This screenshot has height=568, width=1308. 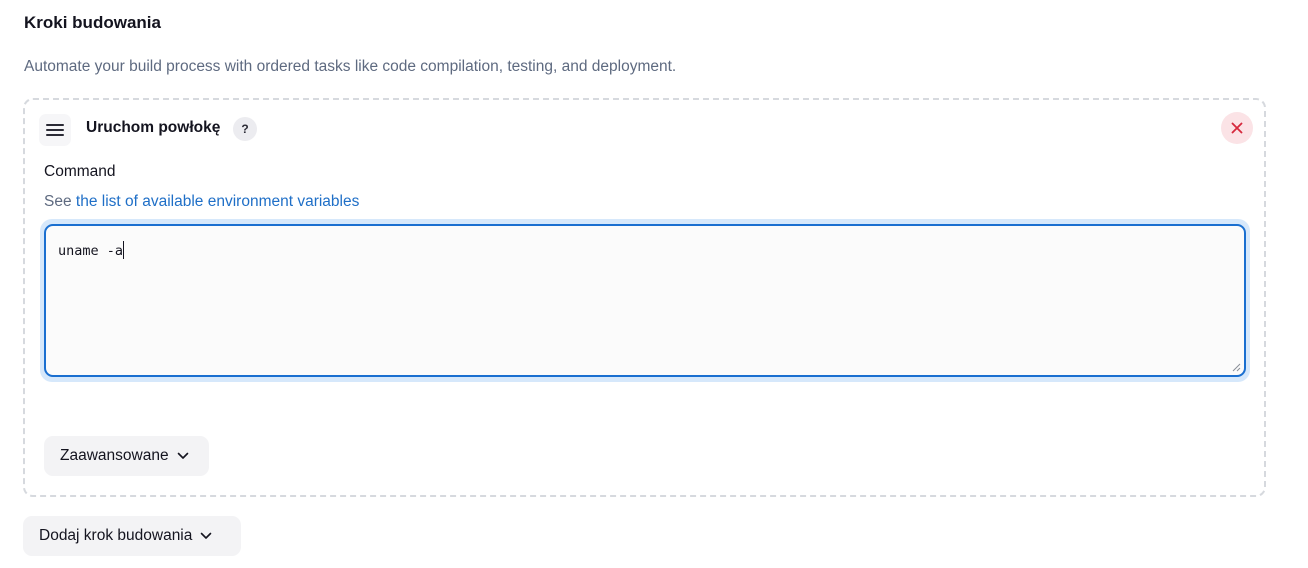 What do you see at coordinates (116, 535) in the screenshot?
I see `add-step-label: Dodaj krok budowania` at bounding box center [116, 535].